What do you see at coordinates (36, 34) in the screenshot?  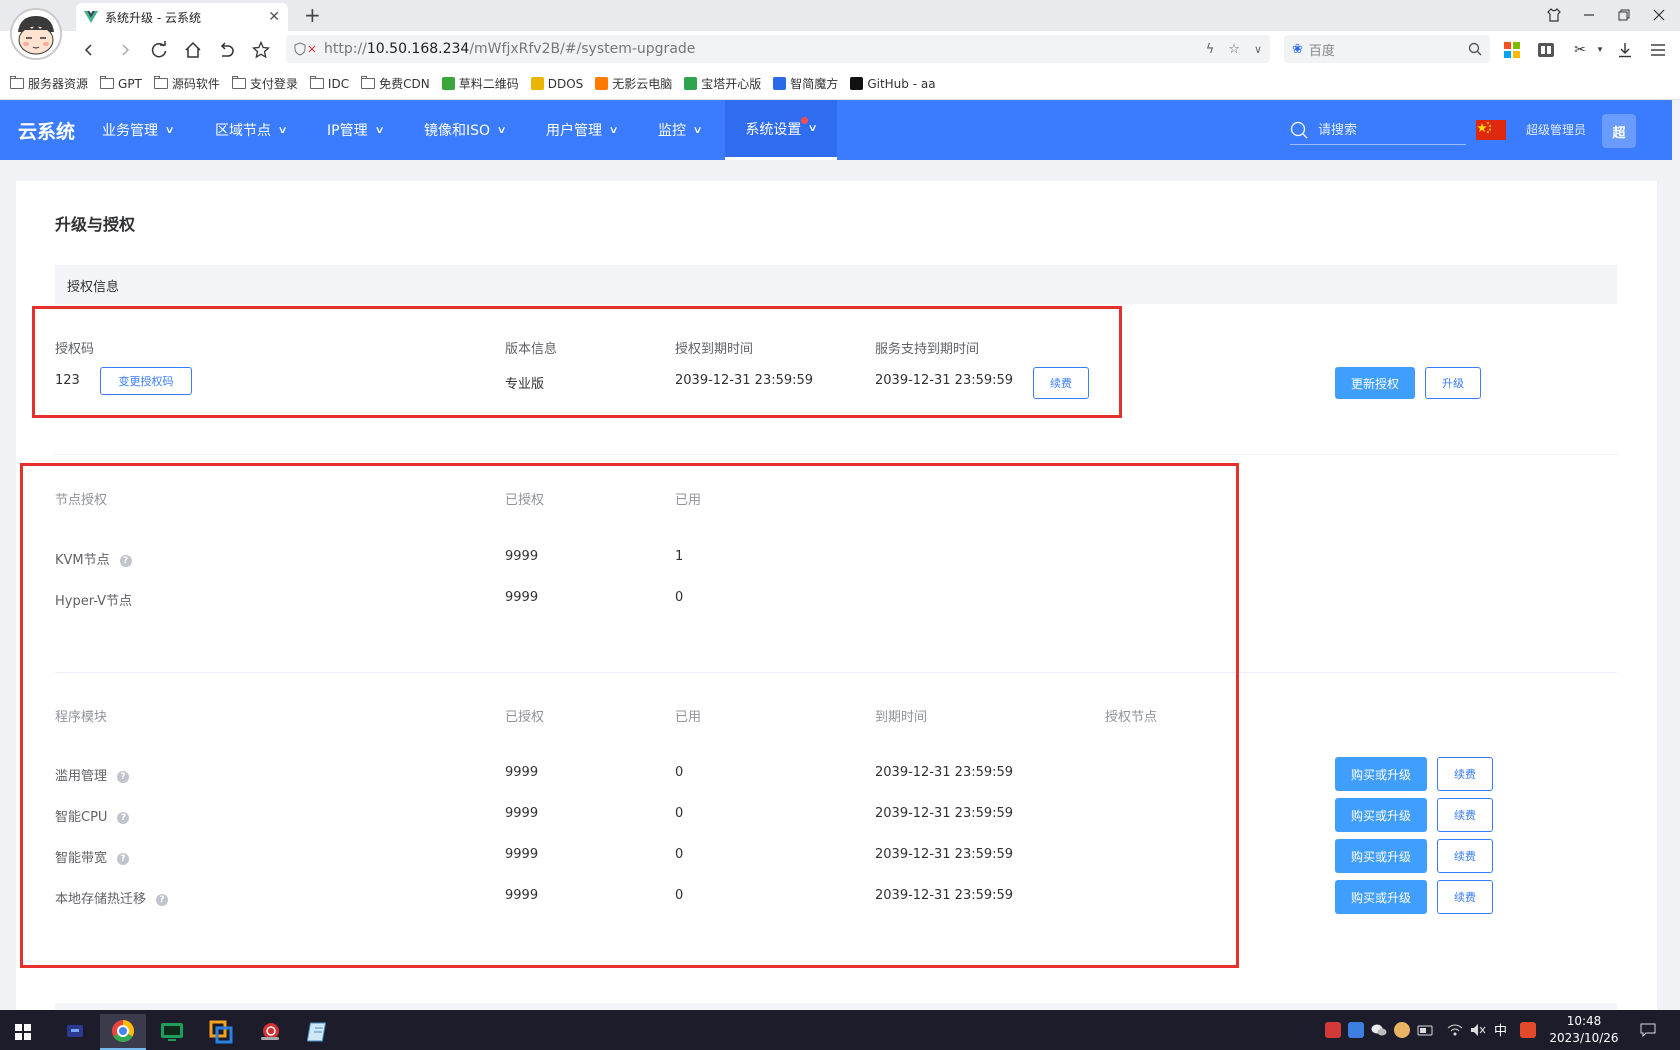 I see `browser-user-avatar` at bounding box center [36, 34].